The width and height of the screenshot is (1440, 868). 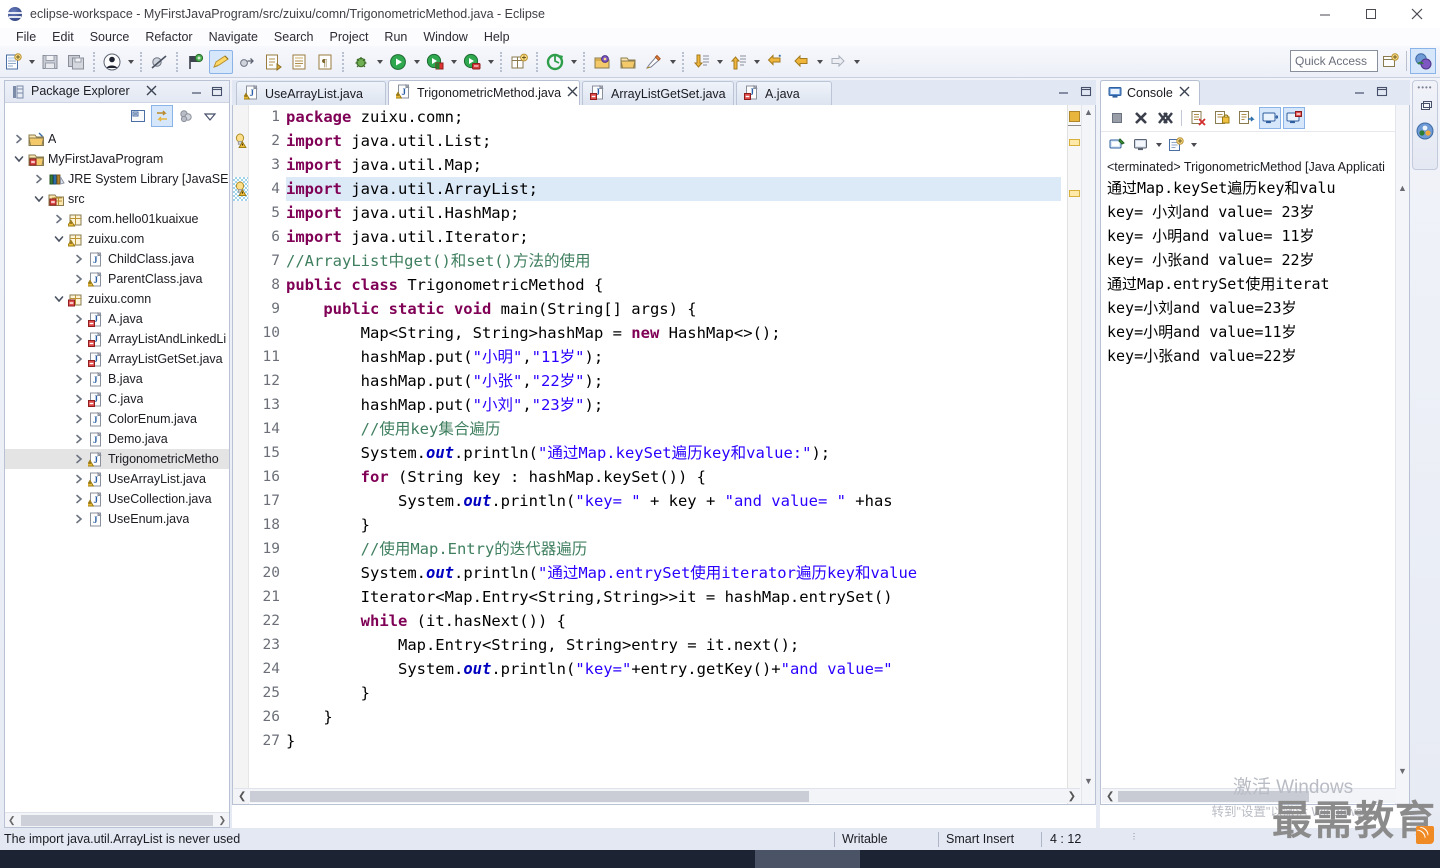 I want to click on menu-help: Help, so click(x=497, y=37).